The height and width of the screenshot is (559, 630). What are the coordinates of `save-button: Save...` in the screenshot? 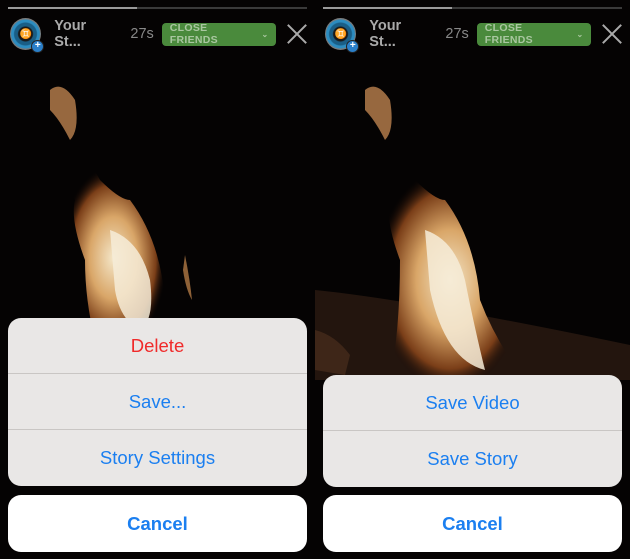 It's located at (157, 402).